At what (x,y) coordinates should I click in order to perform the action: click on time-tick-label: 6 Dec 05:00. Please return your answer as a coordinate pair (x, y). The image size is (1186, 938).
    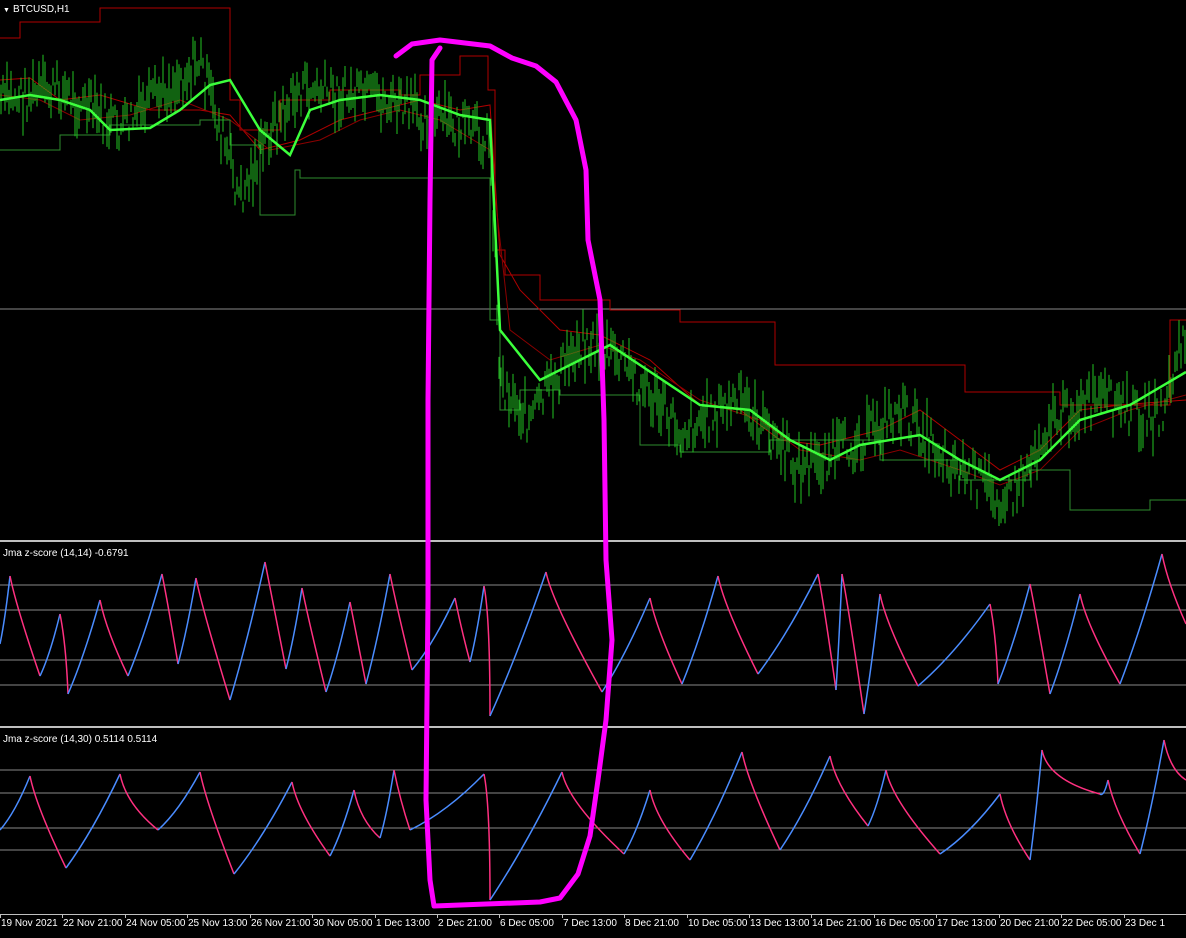
    Looking at the image, I should click on (527, 923).